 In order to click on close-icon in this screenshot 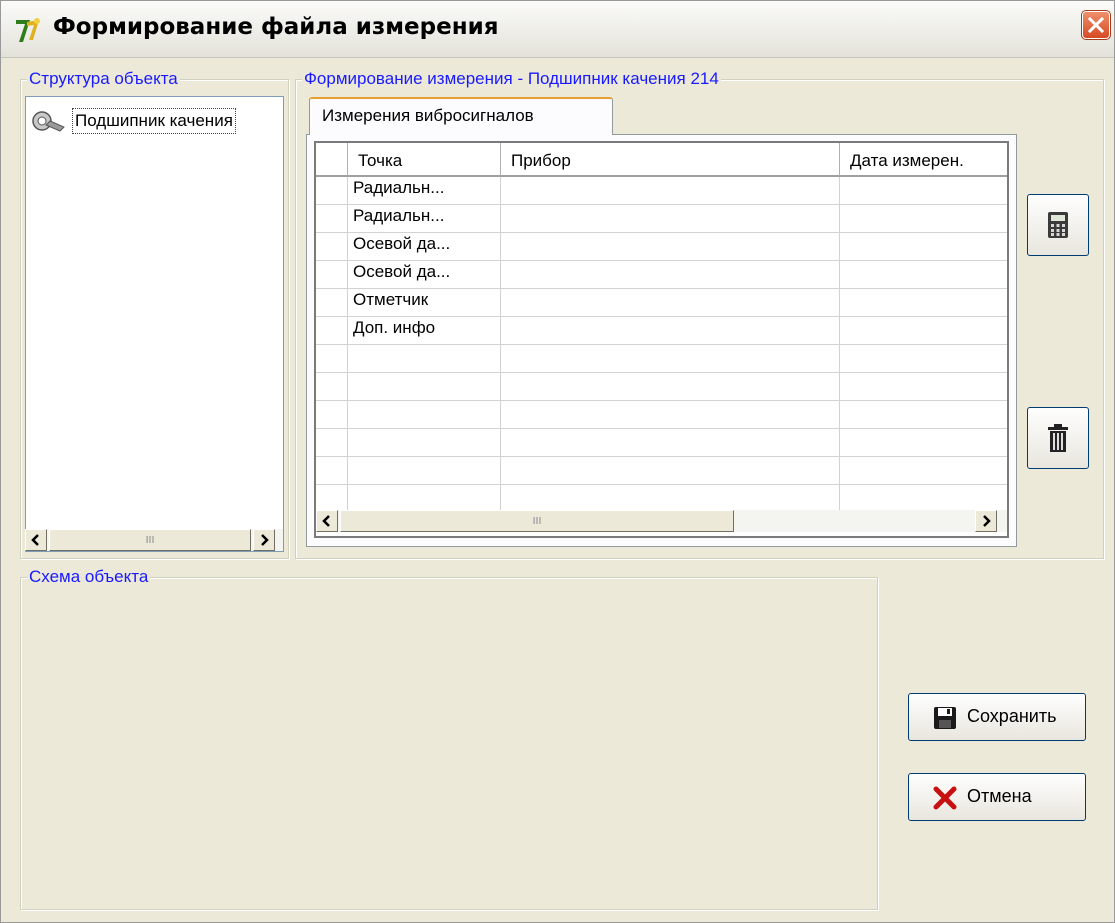, I will do `click(1096, 25)`.